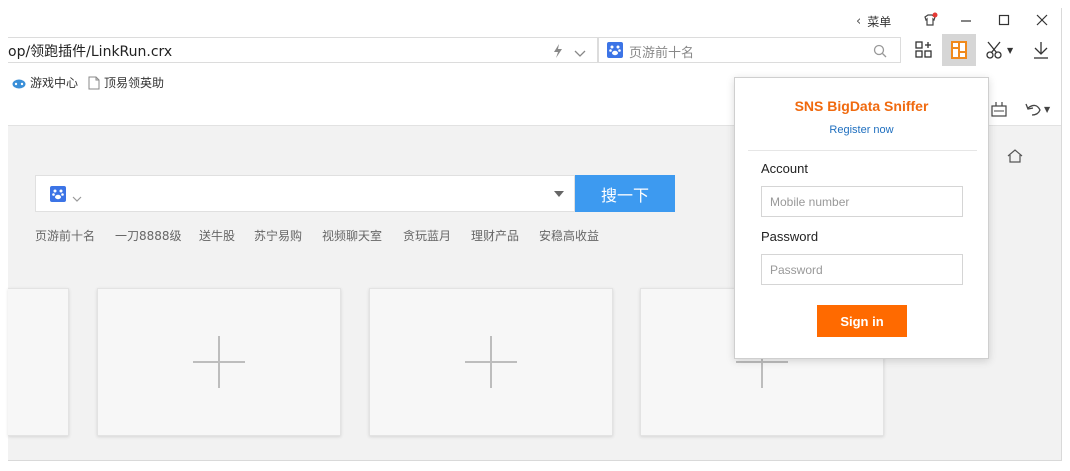  What do you see at coordinates (90, 52) in the screenshot?
I see `address-text: op/领跑插件/LinkRun.crx` at bounding box center [90, 52].